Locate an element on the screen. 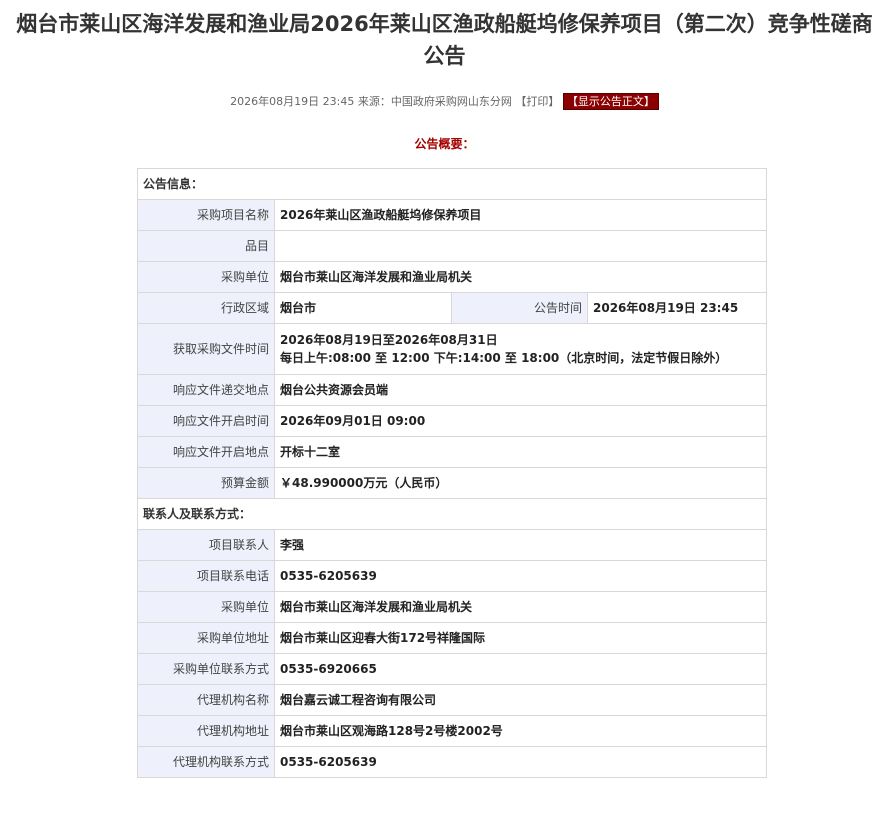 Image resolution: width=889 pixels, height=828 pixels. table-row: 采购单位地址 烟台市莱山区迎春大街172号祥隆国际 is located at coordinates (452, 638).